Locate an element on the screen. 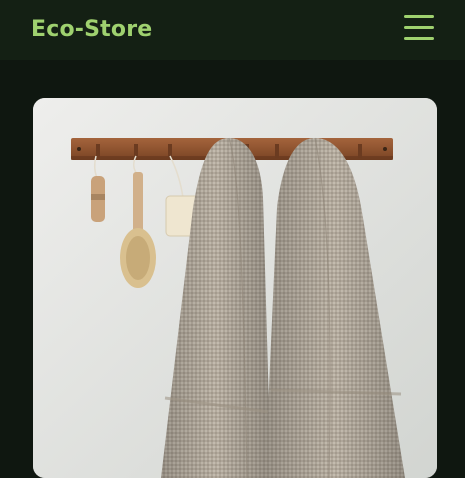  menu-bar-middle is located at coordinates (419, 27).